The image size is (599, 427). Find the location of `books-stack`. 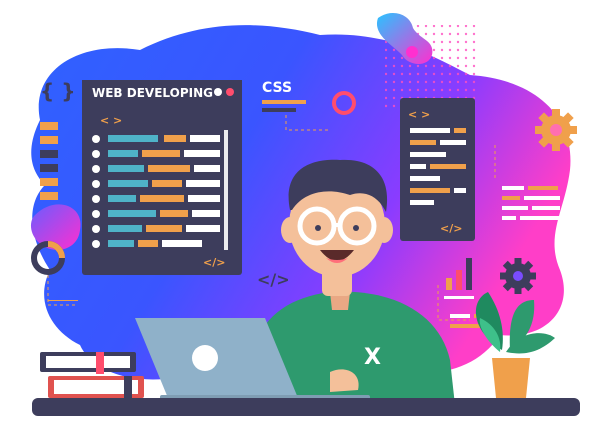

books-stack is located at coordinates (92, 376).